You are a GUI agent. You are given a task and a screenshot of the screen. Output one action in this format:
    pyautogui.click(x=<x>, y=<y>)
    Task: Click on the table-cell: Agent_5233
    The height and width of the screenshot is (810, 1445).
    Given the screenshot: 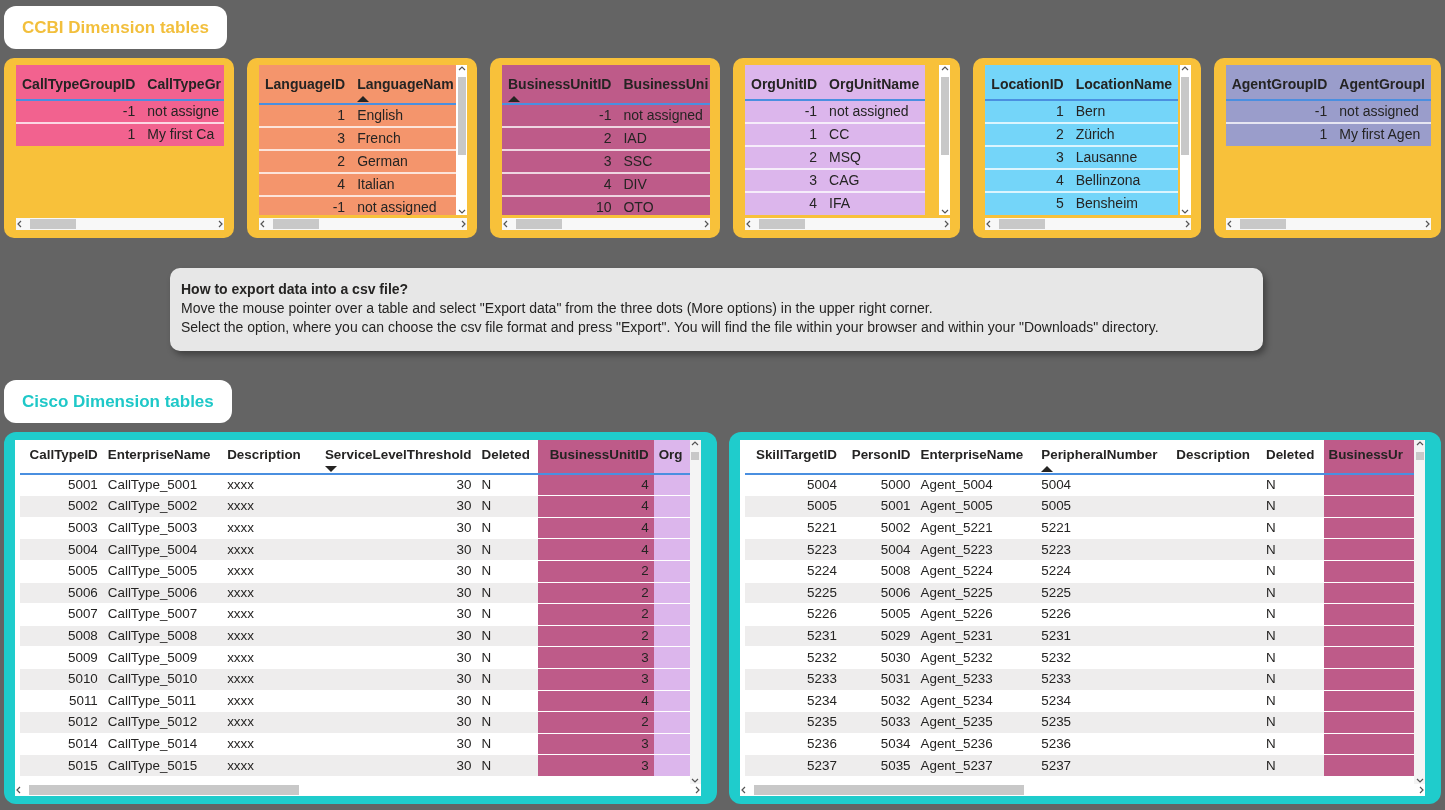 What is the action you would take?
    pyautogui.click(x=976, y=679)
    